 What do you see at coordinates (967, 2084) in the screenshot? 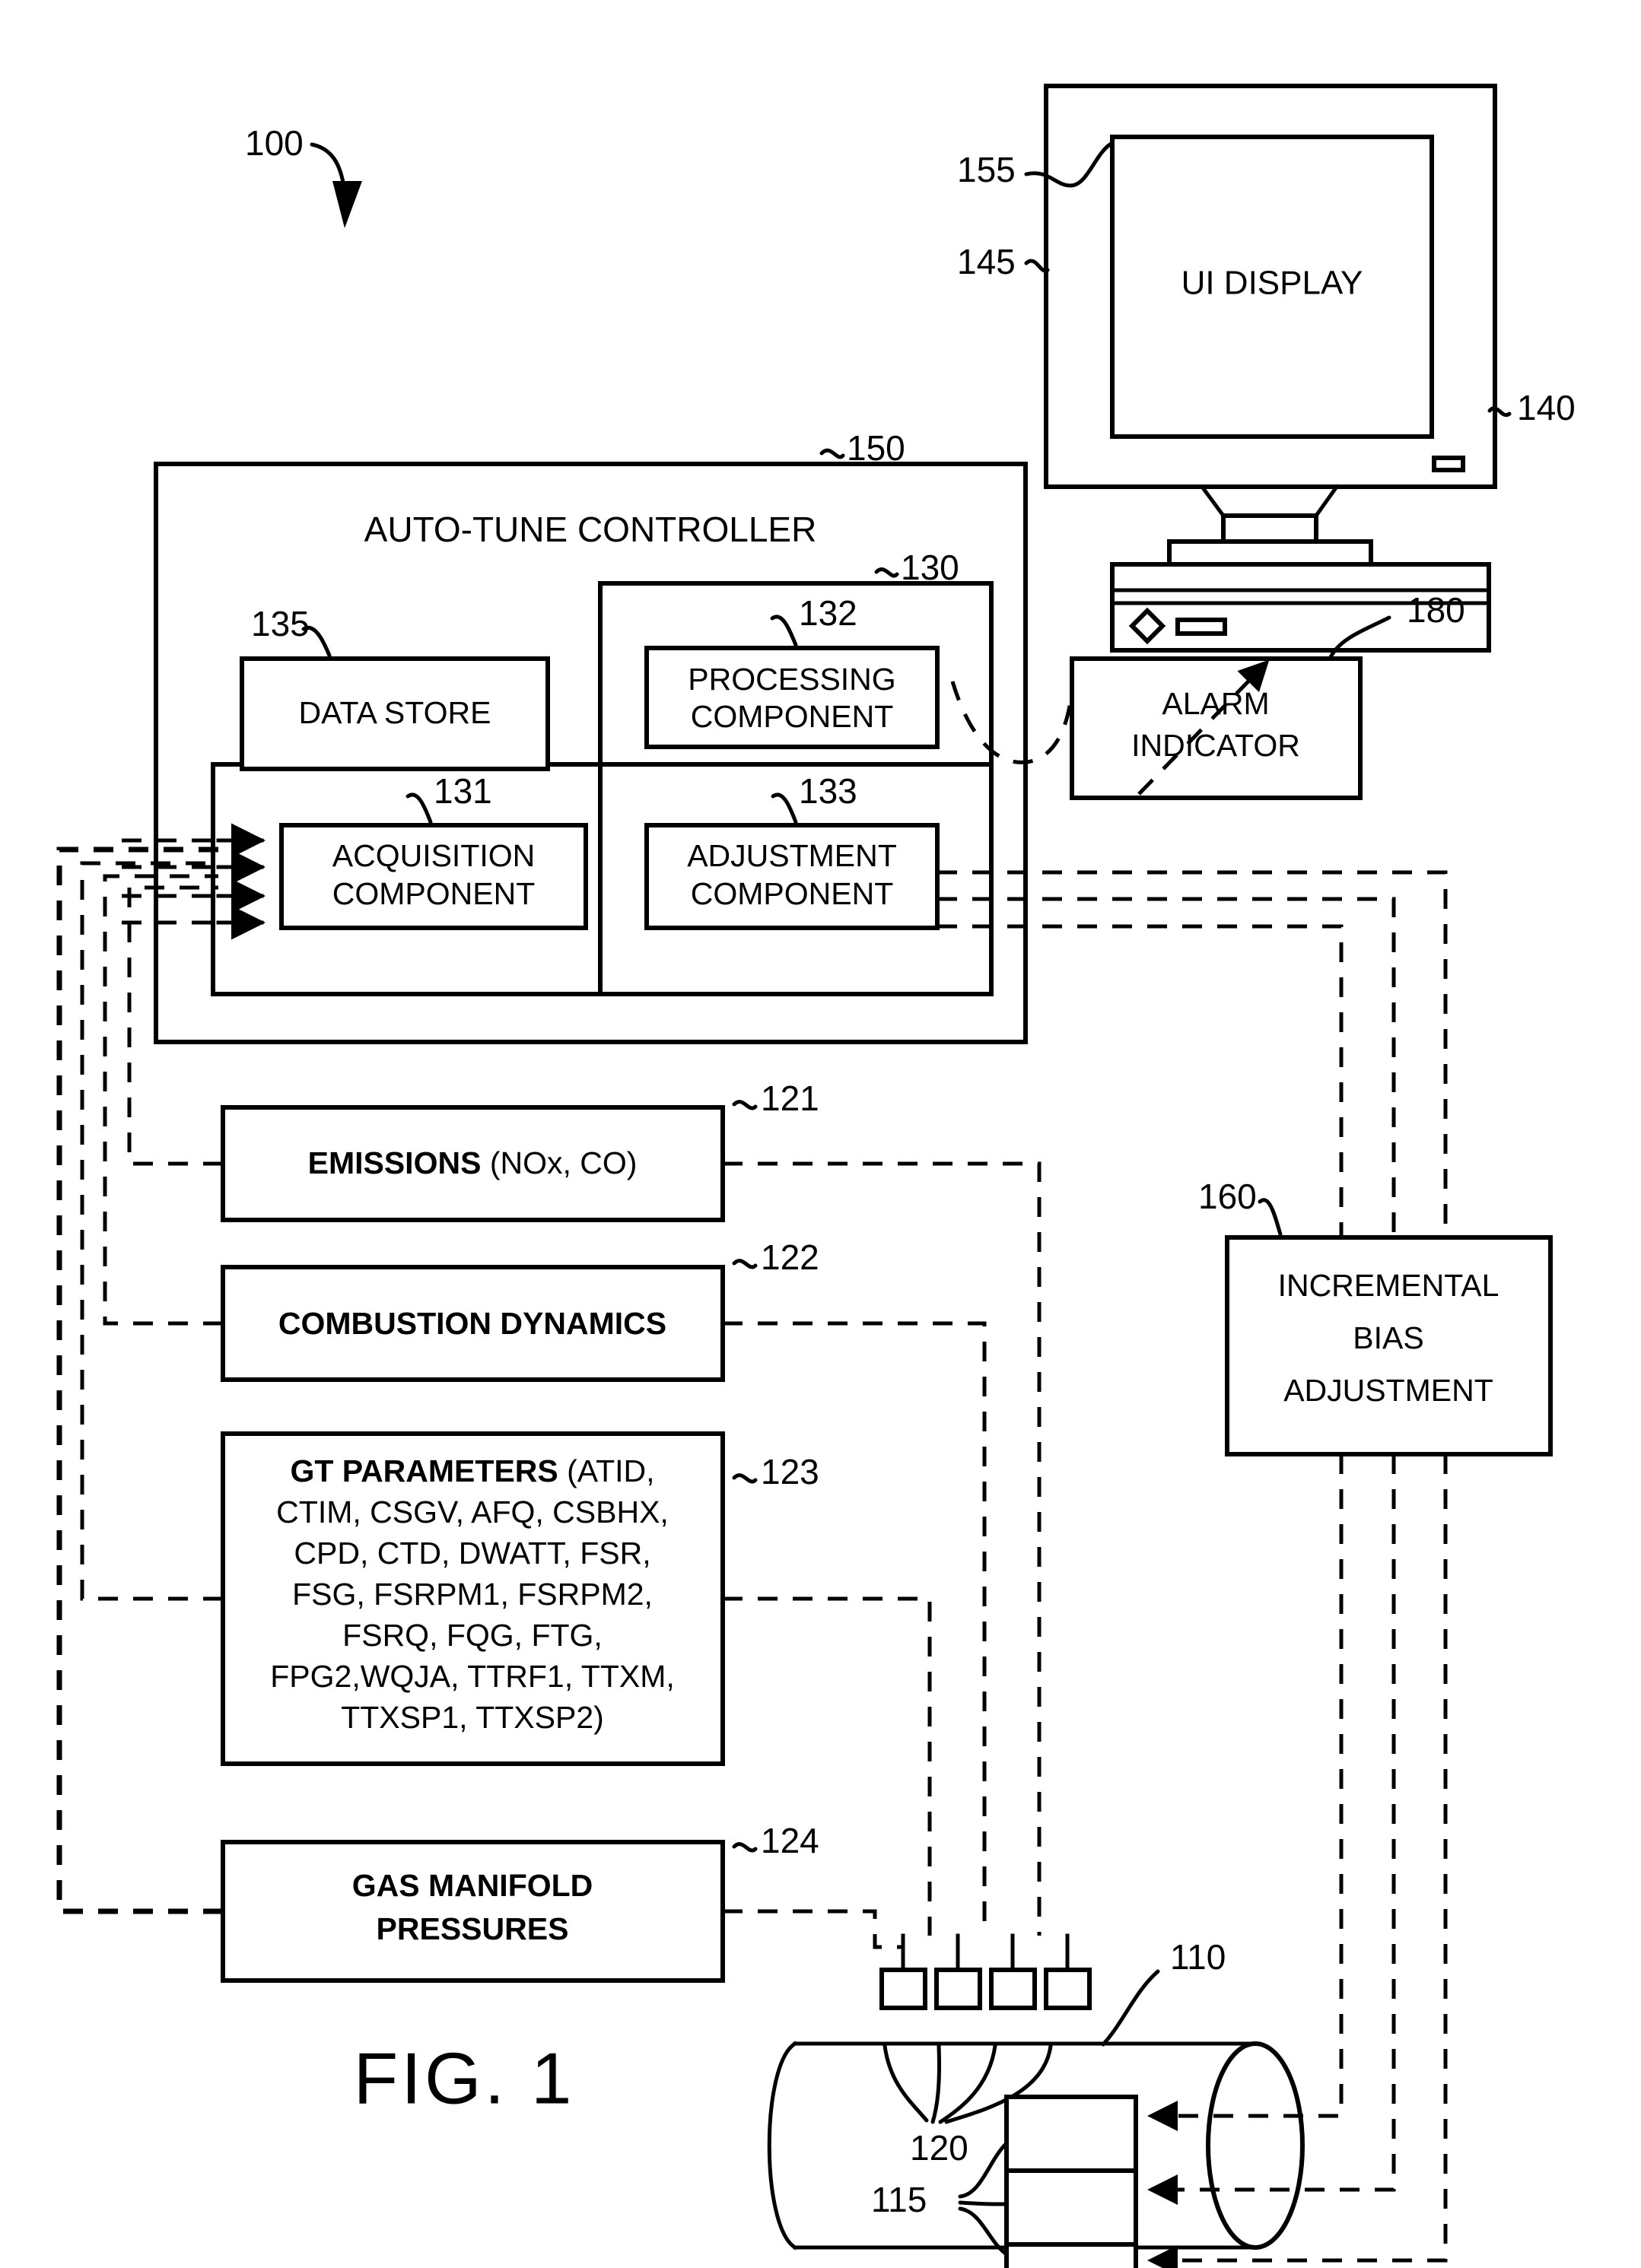
I see `leader-120-c` at bounding box center [967, 2084].